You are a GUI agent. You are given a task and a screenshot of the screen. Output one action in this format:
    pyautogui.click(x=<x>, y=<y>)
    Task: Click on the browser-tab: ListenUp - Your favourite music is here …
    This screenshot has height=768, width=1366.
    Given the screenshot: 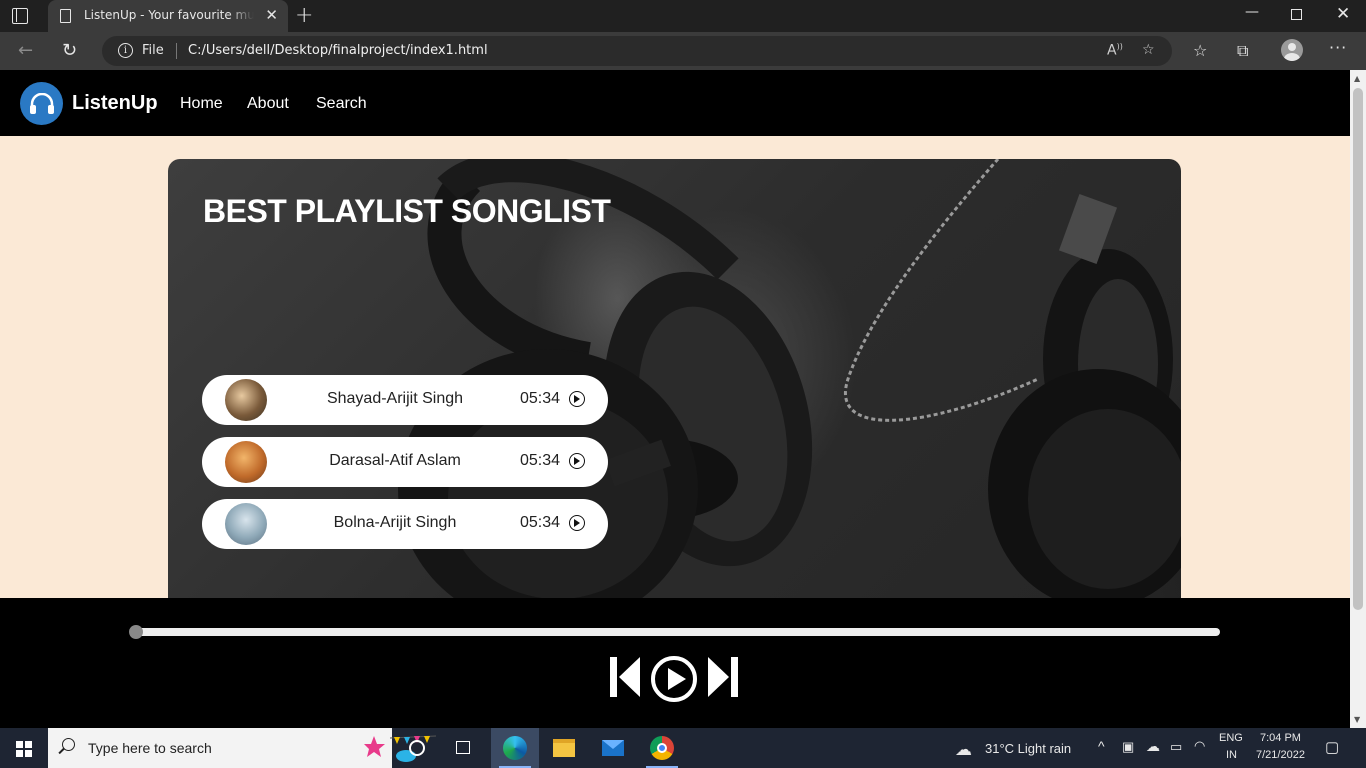 What is the action you would take?
    pyautogui.click(x=168, y=16)
    